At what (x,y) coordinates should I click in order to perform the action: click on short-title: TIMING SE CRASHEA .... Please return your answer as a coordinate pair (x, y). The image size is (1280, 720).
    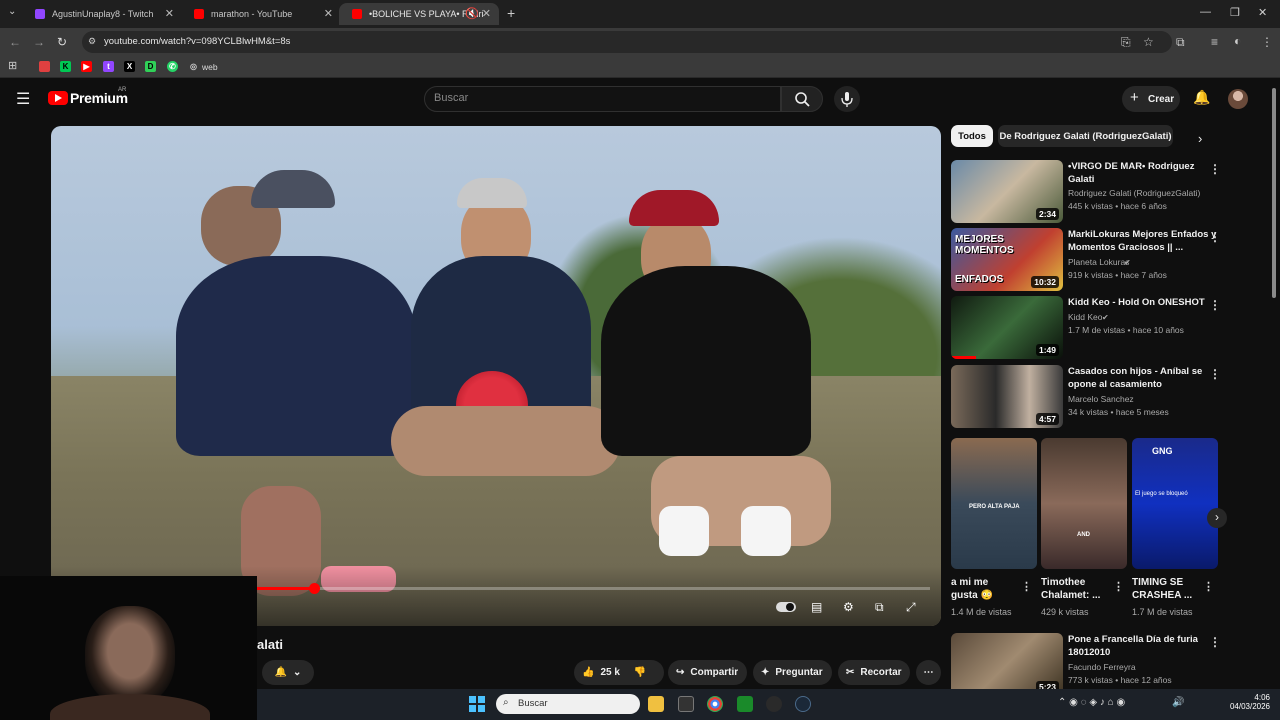
    Looking at the image, I should click on (1167, 589).